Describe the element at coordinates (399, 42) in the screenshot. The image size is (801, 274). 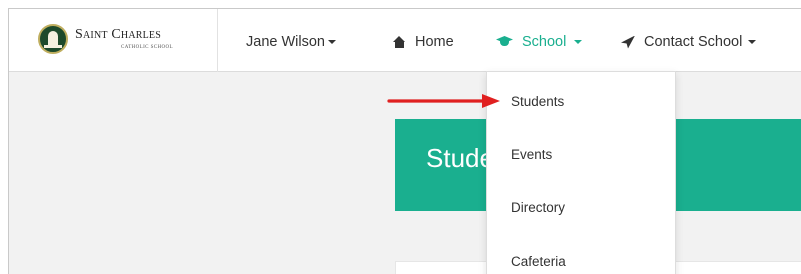
I see `home-icon` at that location.